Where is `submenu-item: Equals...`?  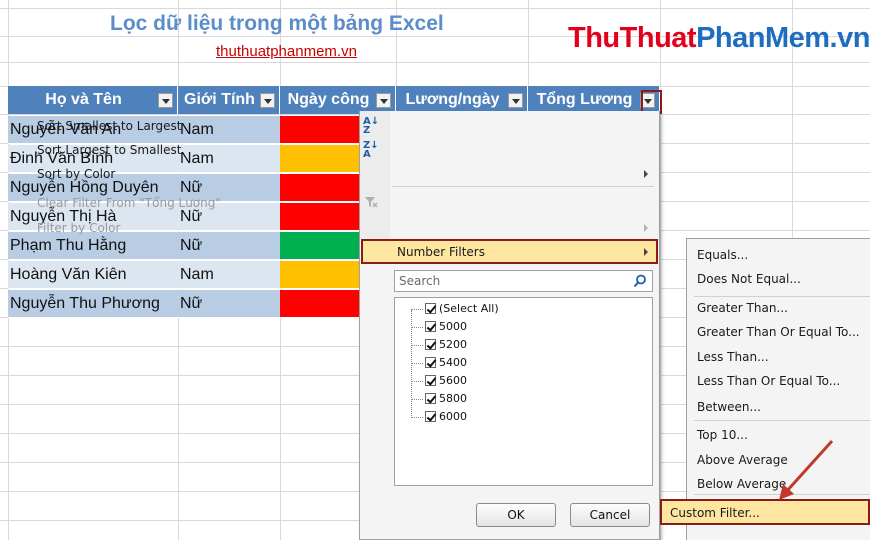
submenu-item: Equals... is located at coordinates (722, 255).